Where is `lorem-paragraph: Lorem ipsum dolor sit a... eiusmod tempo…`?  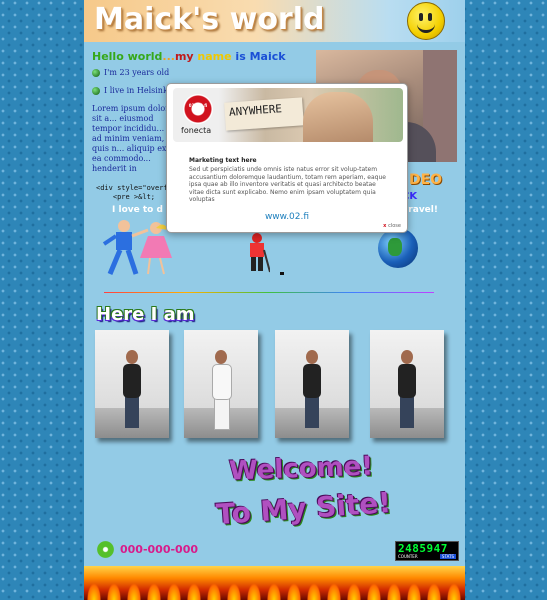
lorem-paragraph: Lorem ipsum dolor sit a... eiusmod tempo… is located at coordinates (131, 138).